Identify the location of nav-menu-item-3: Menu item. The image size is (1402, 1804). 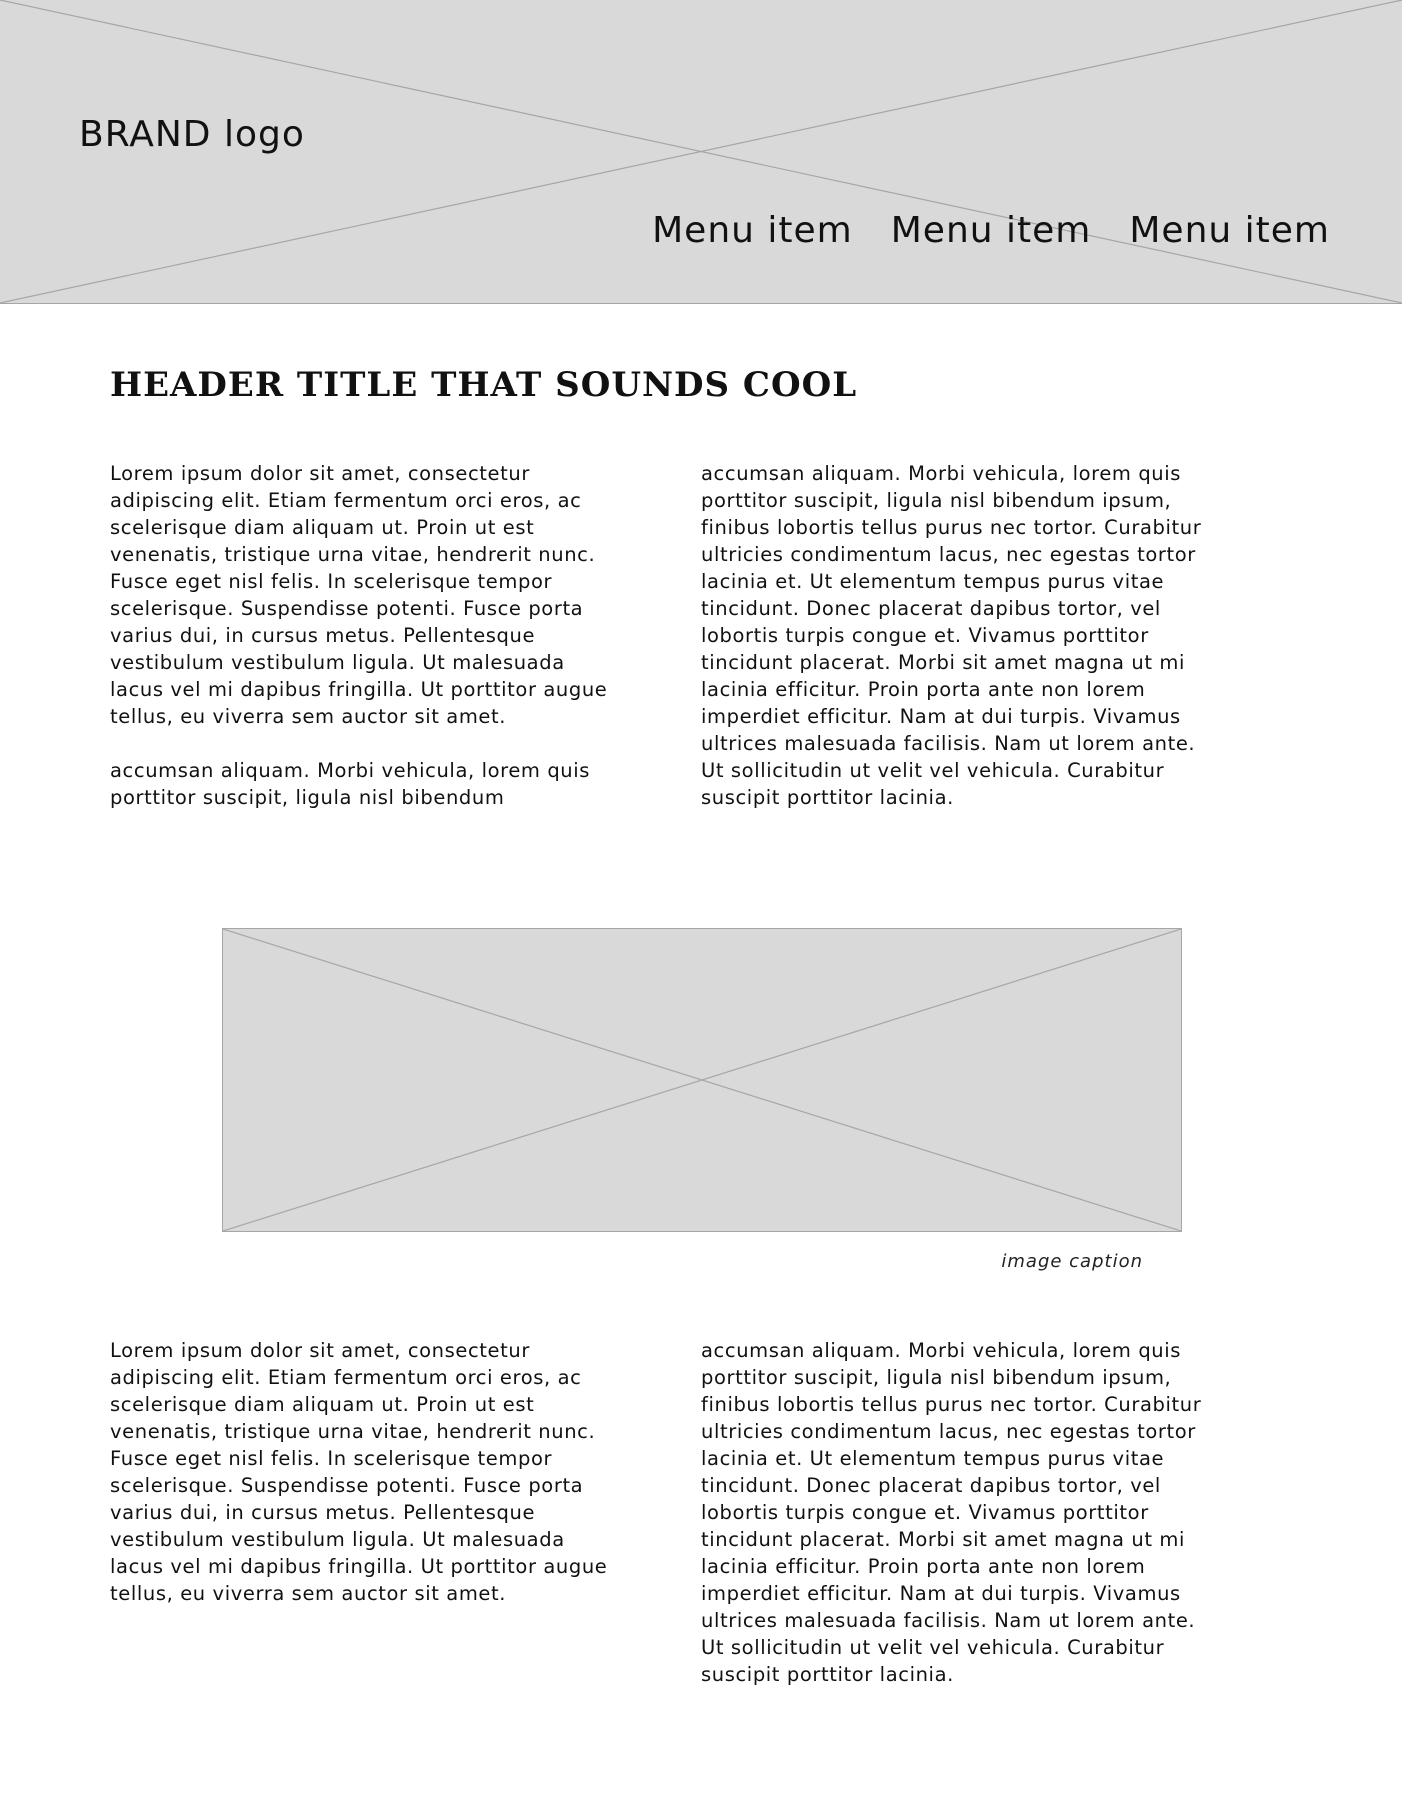
(1229, 230).